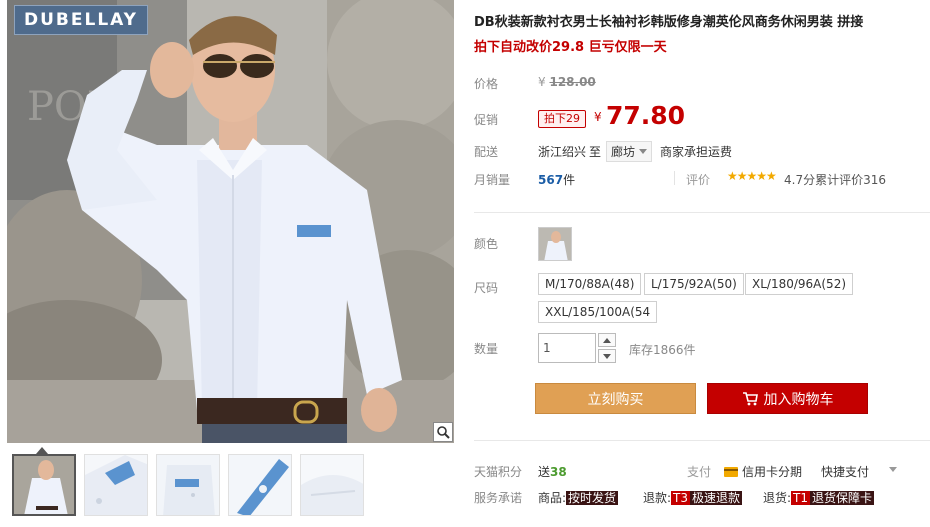 This screenshot has width=930, height=527. I want to click on destination-select: 廊坊, so click(629, 151).